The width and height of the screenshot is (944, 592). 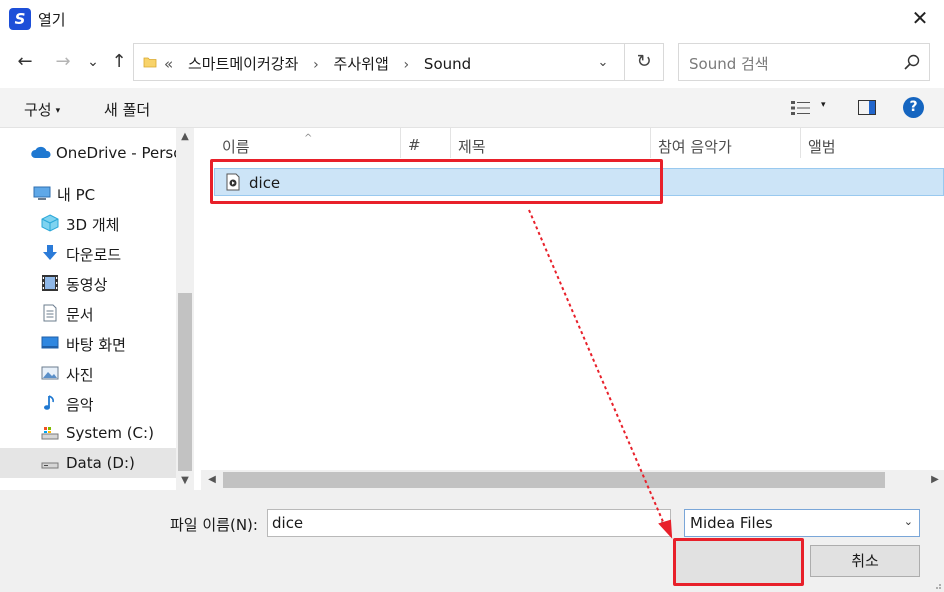 I want to click on close-icon: ✕, so click(x=920, y=18).